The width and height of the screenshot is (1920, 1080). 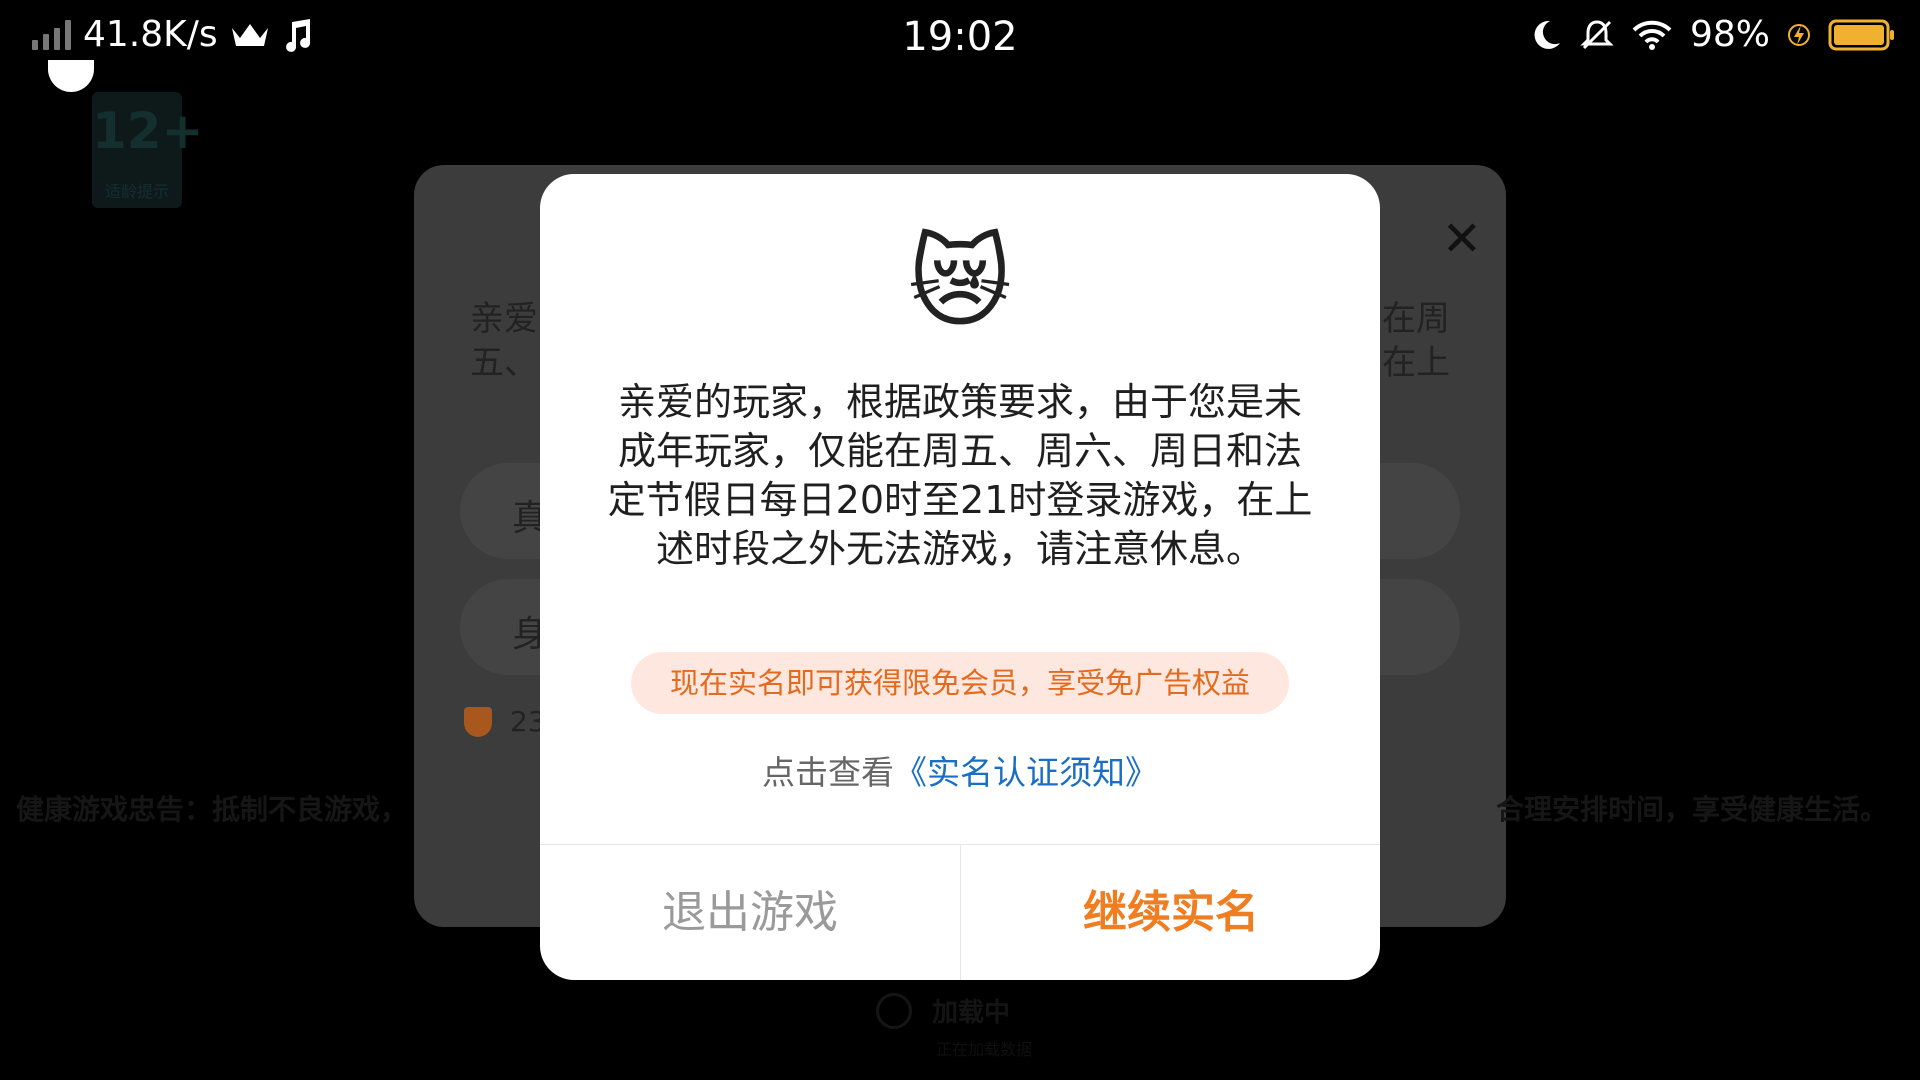 I want to click on health-detail-left, so click(x=308, y=850).